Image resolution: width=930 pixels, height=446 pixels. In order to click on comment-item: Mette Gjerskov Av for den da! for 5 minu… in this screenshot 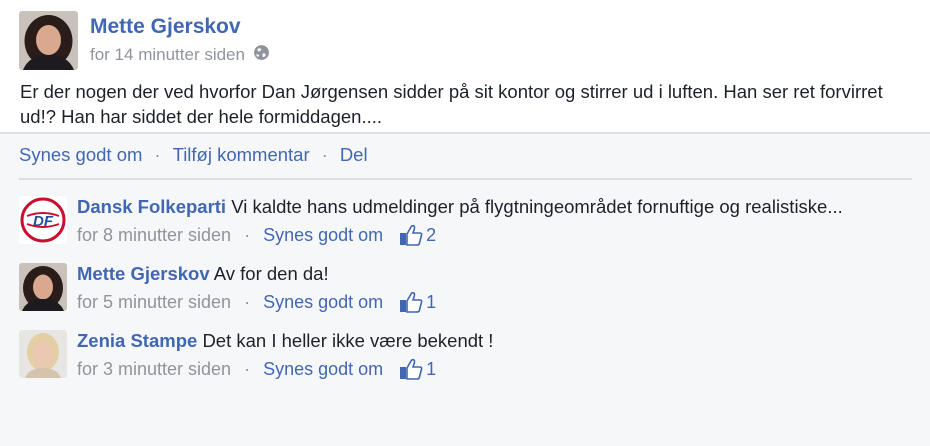, I will do `click(469, 293)`.